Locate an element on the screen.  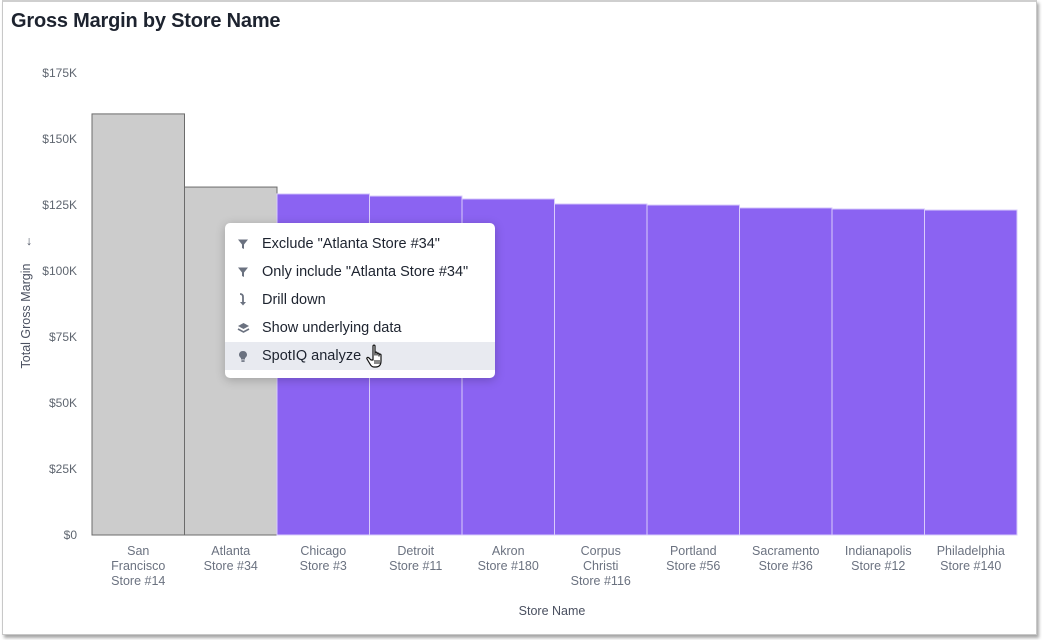
y-axis-title: Total Gross Margin is located at coordinates (26, 316).